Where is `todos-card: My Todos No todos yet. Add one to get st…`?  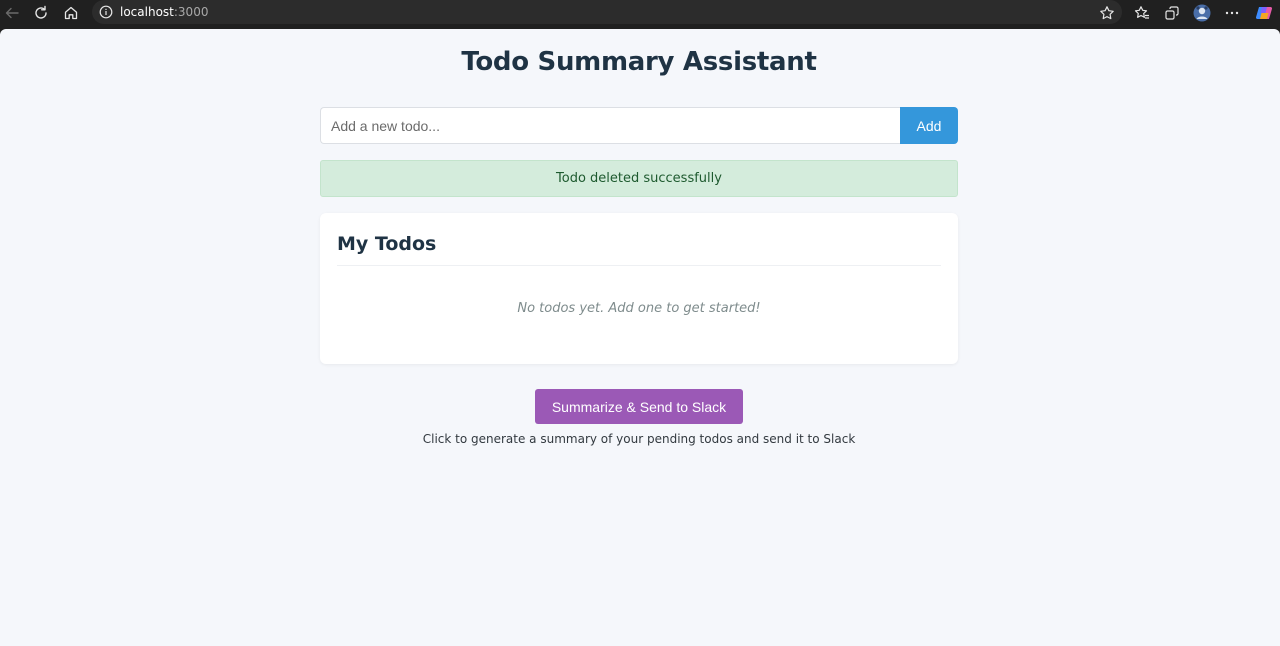
todos-card: My Todos No todos yet. Add one to get st… is located at coordinates (639, 288).